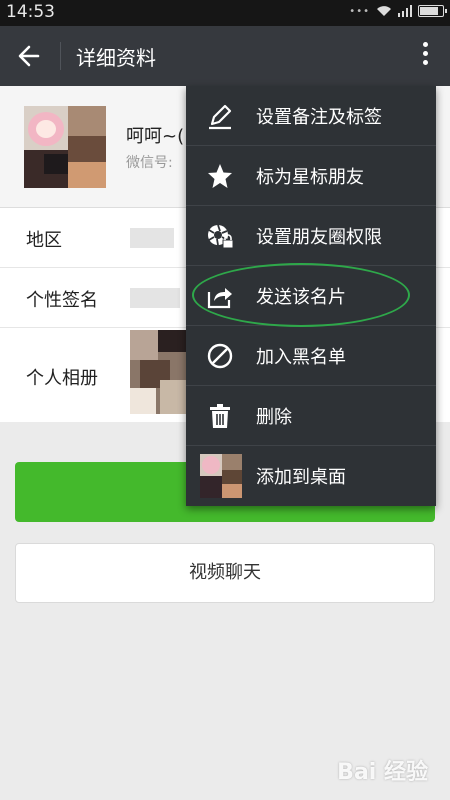 The height and width of the screenshot is (800, 450). I want to click on menu-item-blacklist: 加入黑名单, so click(311, 356).